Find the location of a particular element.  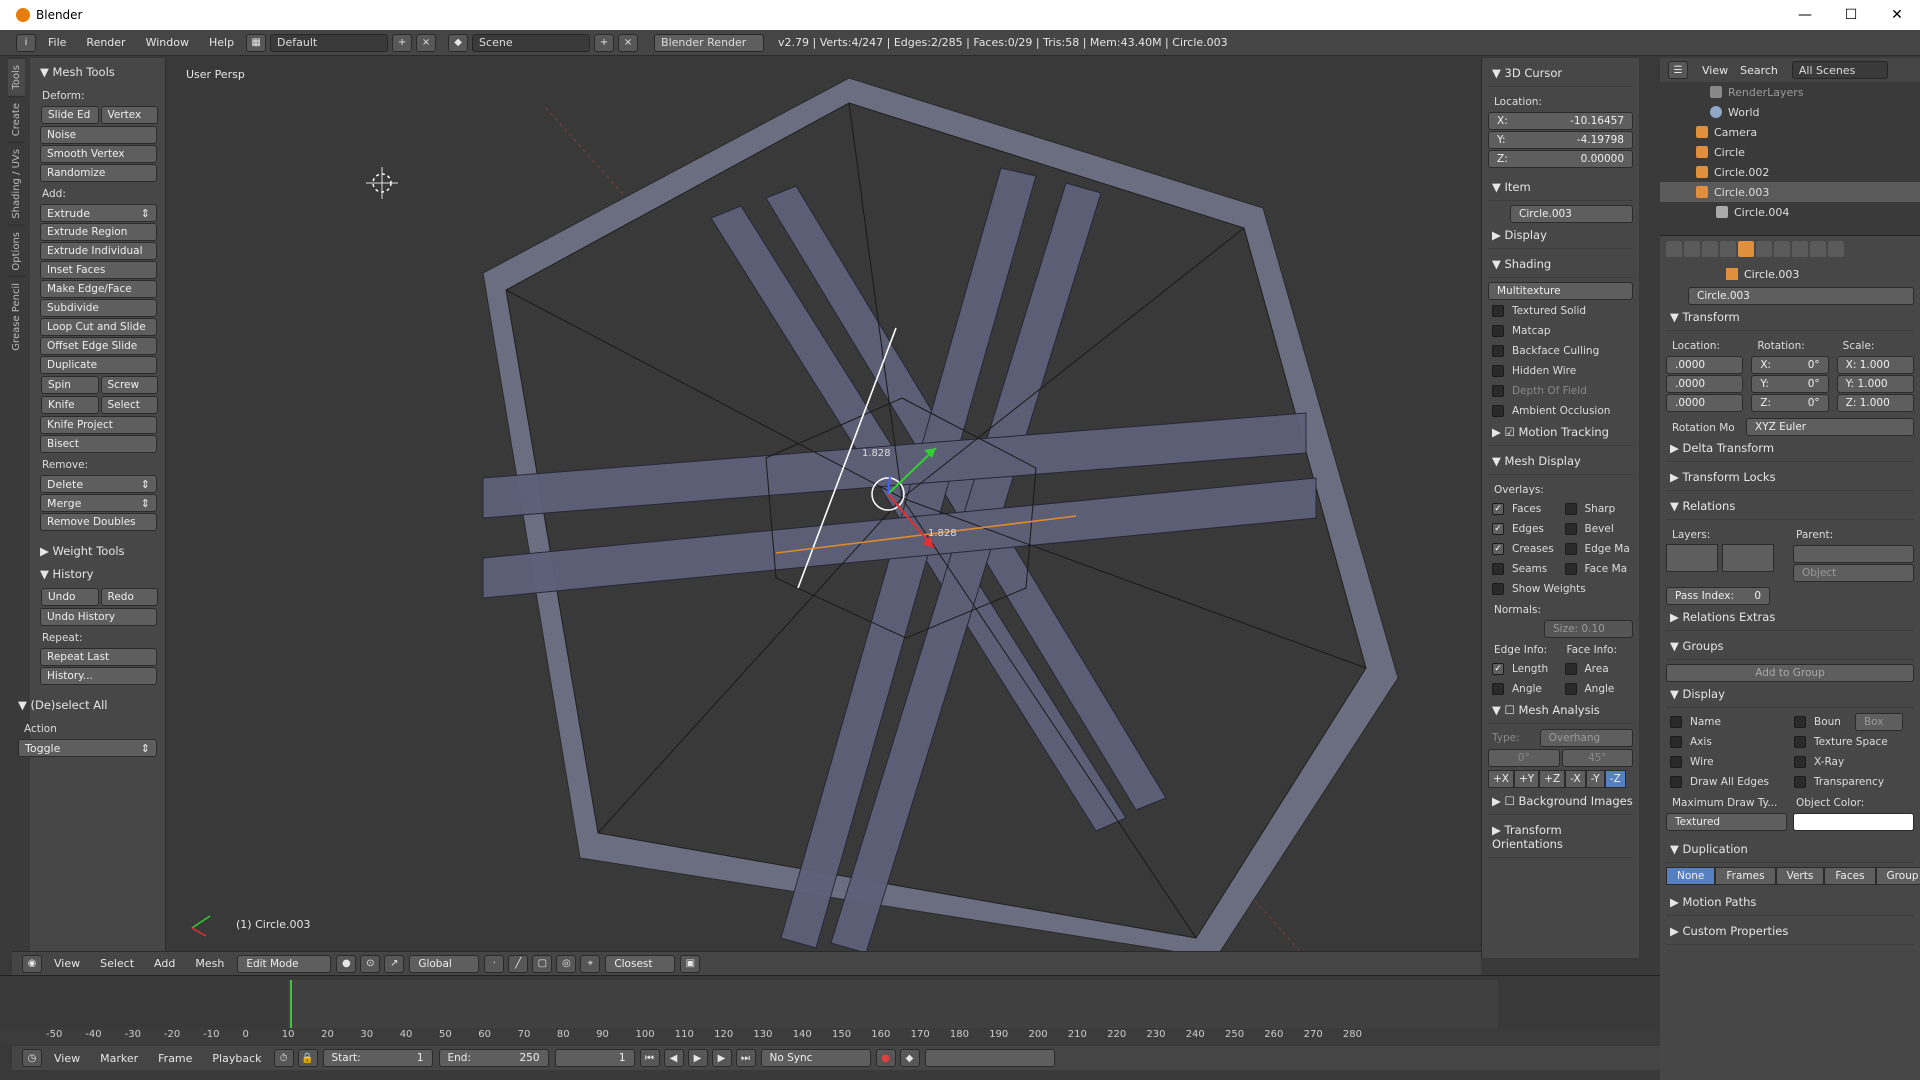

motion-paths-header: ▶ Motion Paths is located at coordinates (1790, 903).